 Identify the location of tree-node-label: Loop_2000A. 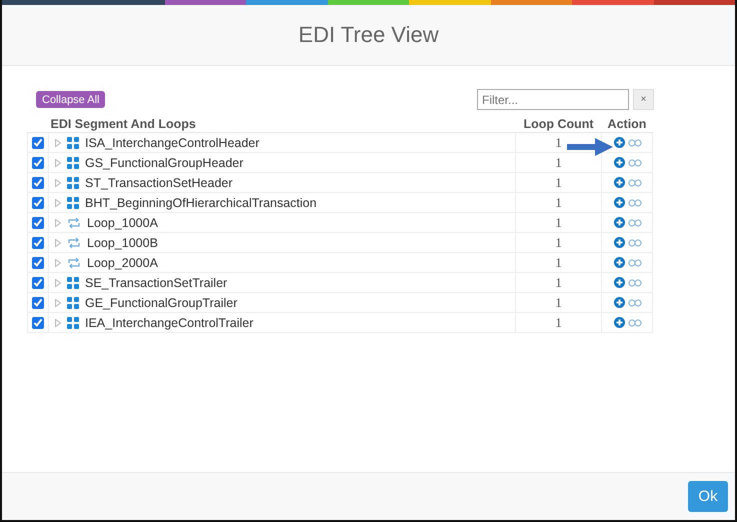
(122, 263).